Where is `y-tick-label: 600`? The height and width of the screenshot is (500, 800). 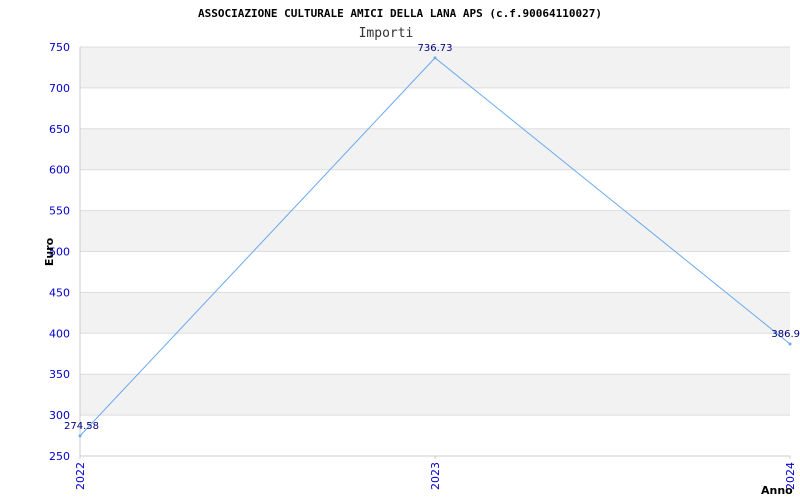 y-tick-label: 600 is located at coordinates (59, 170).